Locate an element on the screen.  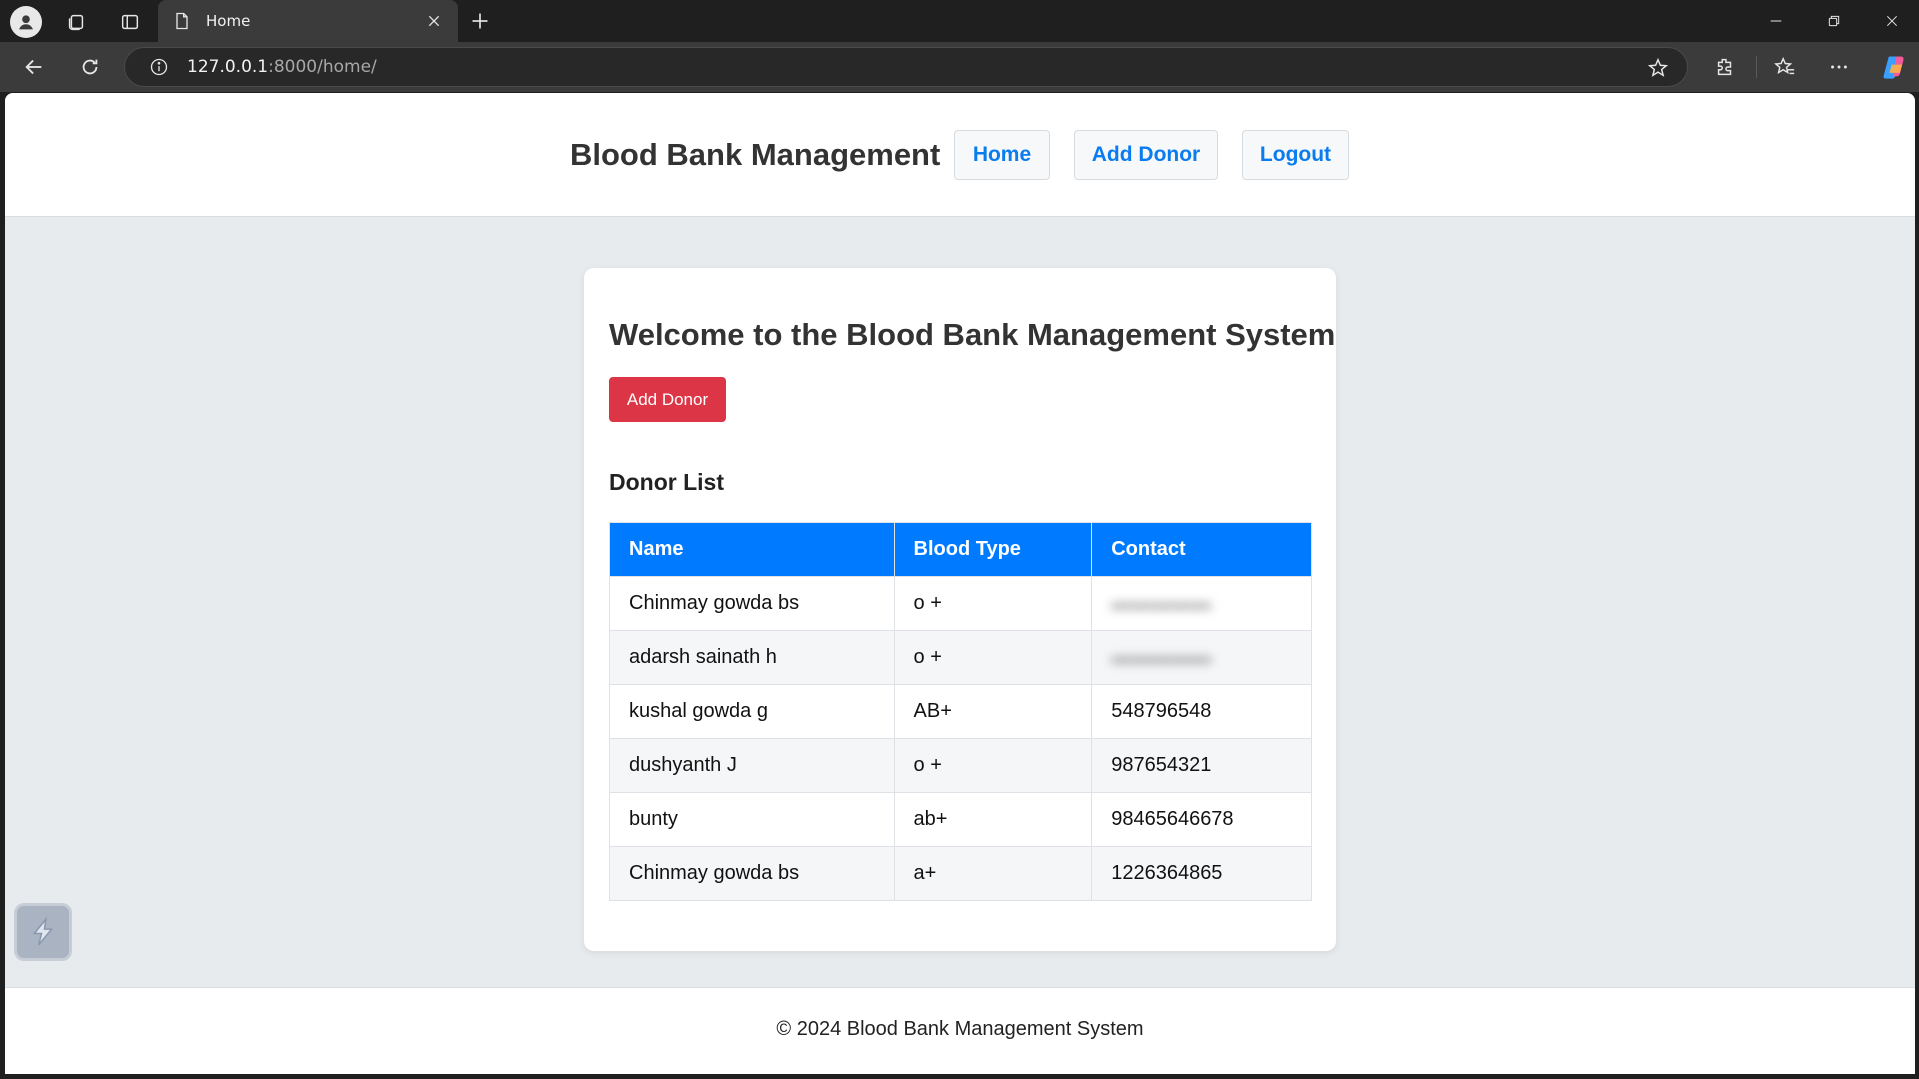
site-brand: Blood Bank Management is located at coordinates (755, 154).